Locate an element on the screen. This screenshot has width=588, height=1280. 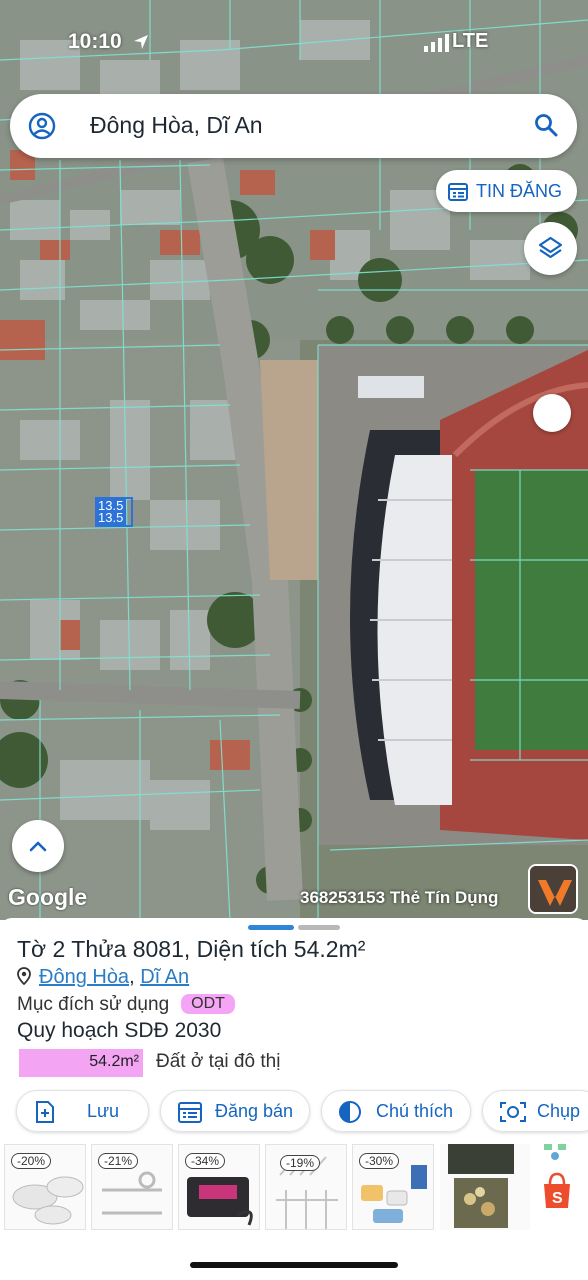
camera-capture-icon is located at coordinates (513, 1112).